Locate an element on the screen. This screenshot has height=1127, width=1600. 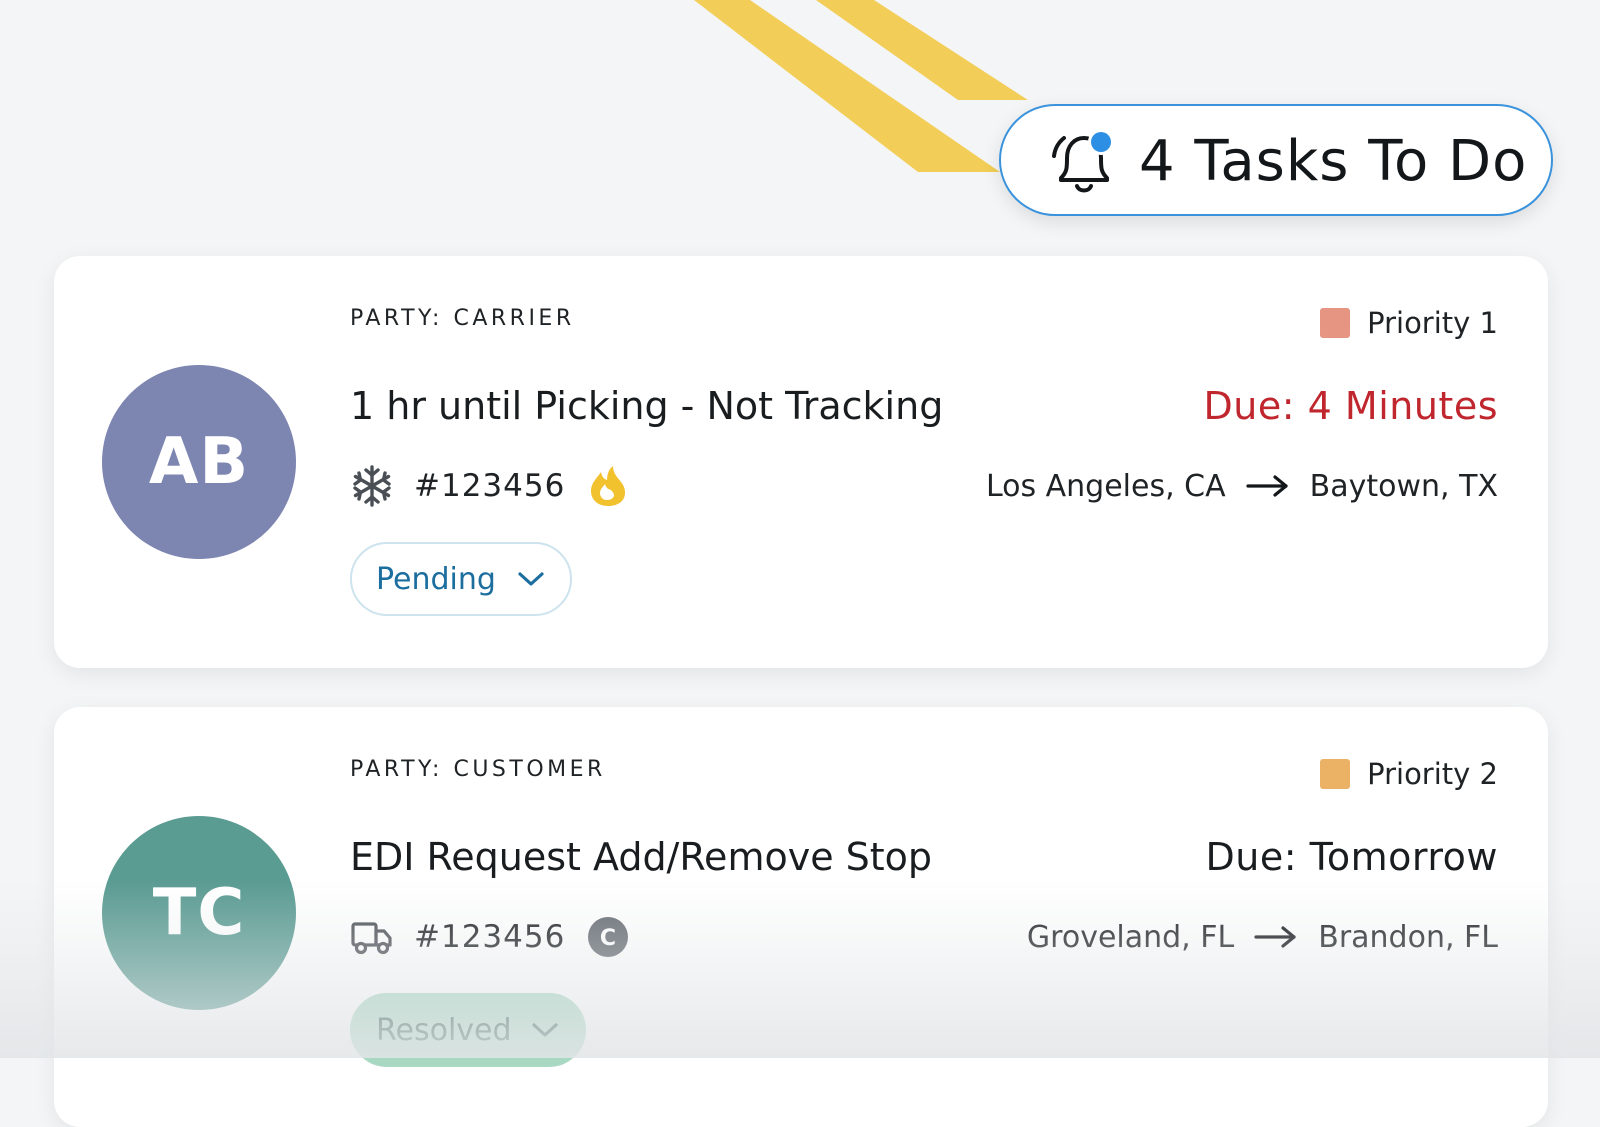
due-label: Due: 4 Minutes is located at coordinates (1350, 406).